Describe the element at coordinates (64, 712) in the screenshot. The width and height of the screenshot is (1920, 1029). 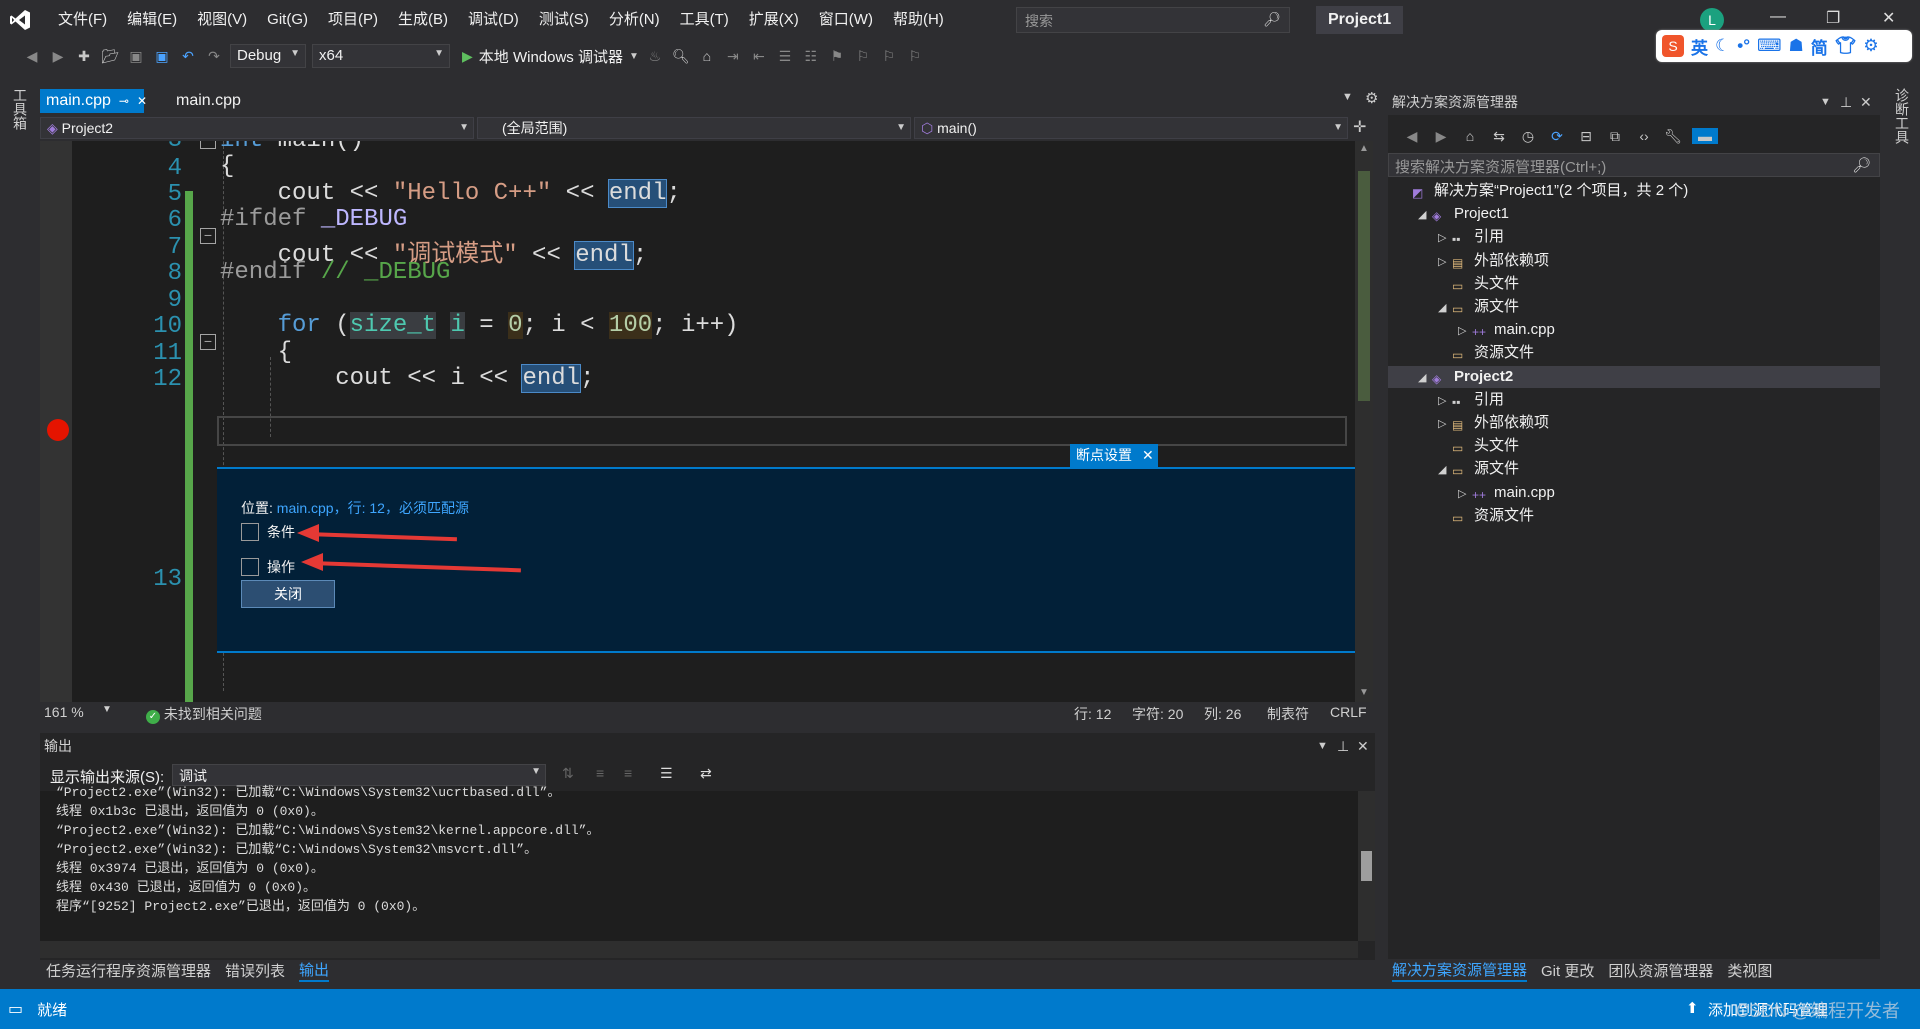
I see `zoom-level: 161 %` at that location.